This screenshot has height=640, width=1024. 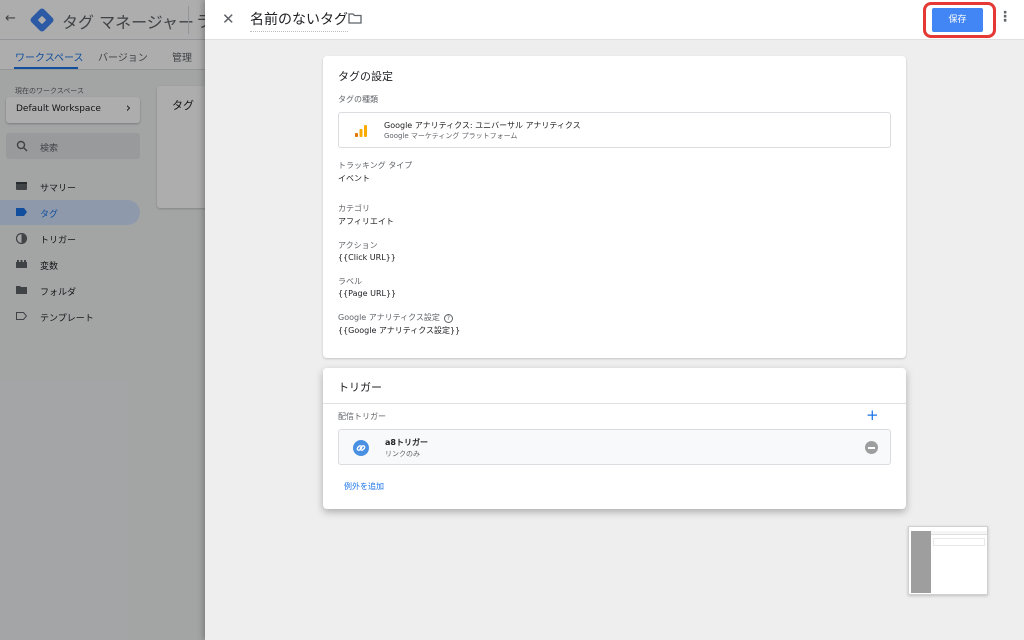 I want to click on tag-name-field: 名前のないタグ, so click(x=299, y=20).